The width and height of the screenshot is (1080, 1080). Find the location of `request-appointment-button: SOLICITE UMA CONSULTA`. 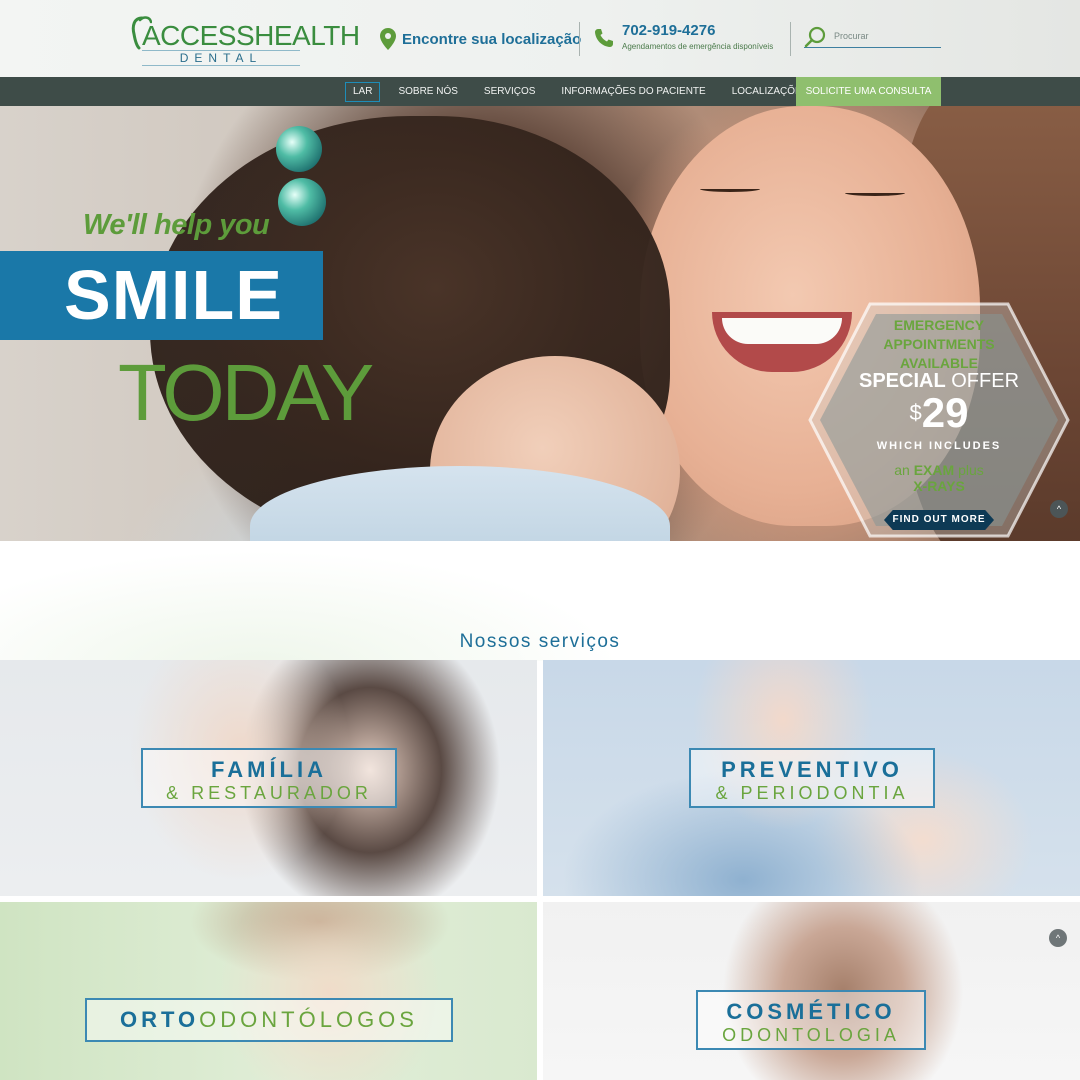

request-appointment-button: SOLICITE UMA CONSULTA is located at coordinates (868, 91).